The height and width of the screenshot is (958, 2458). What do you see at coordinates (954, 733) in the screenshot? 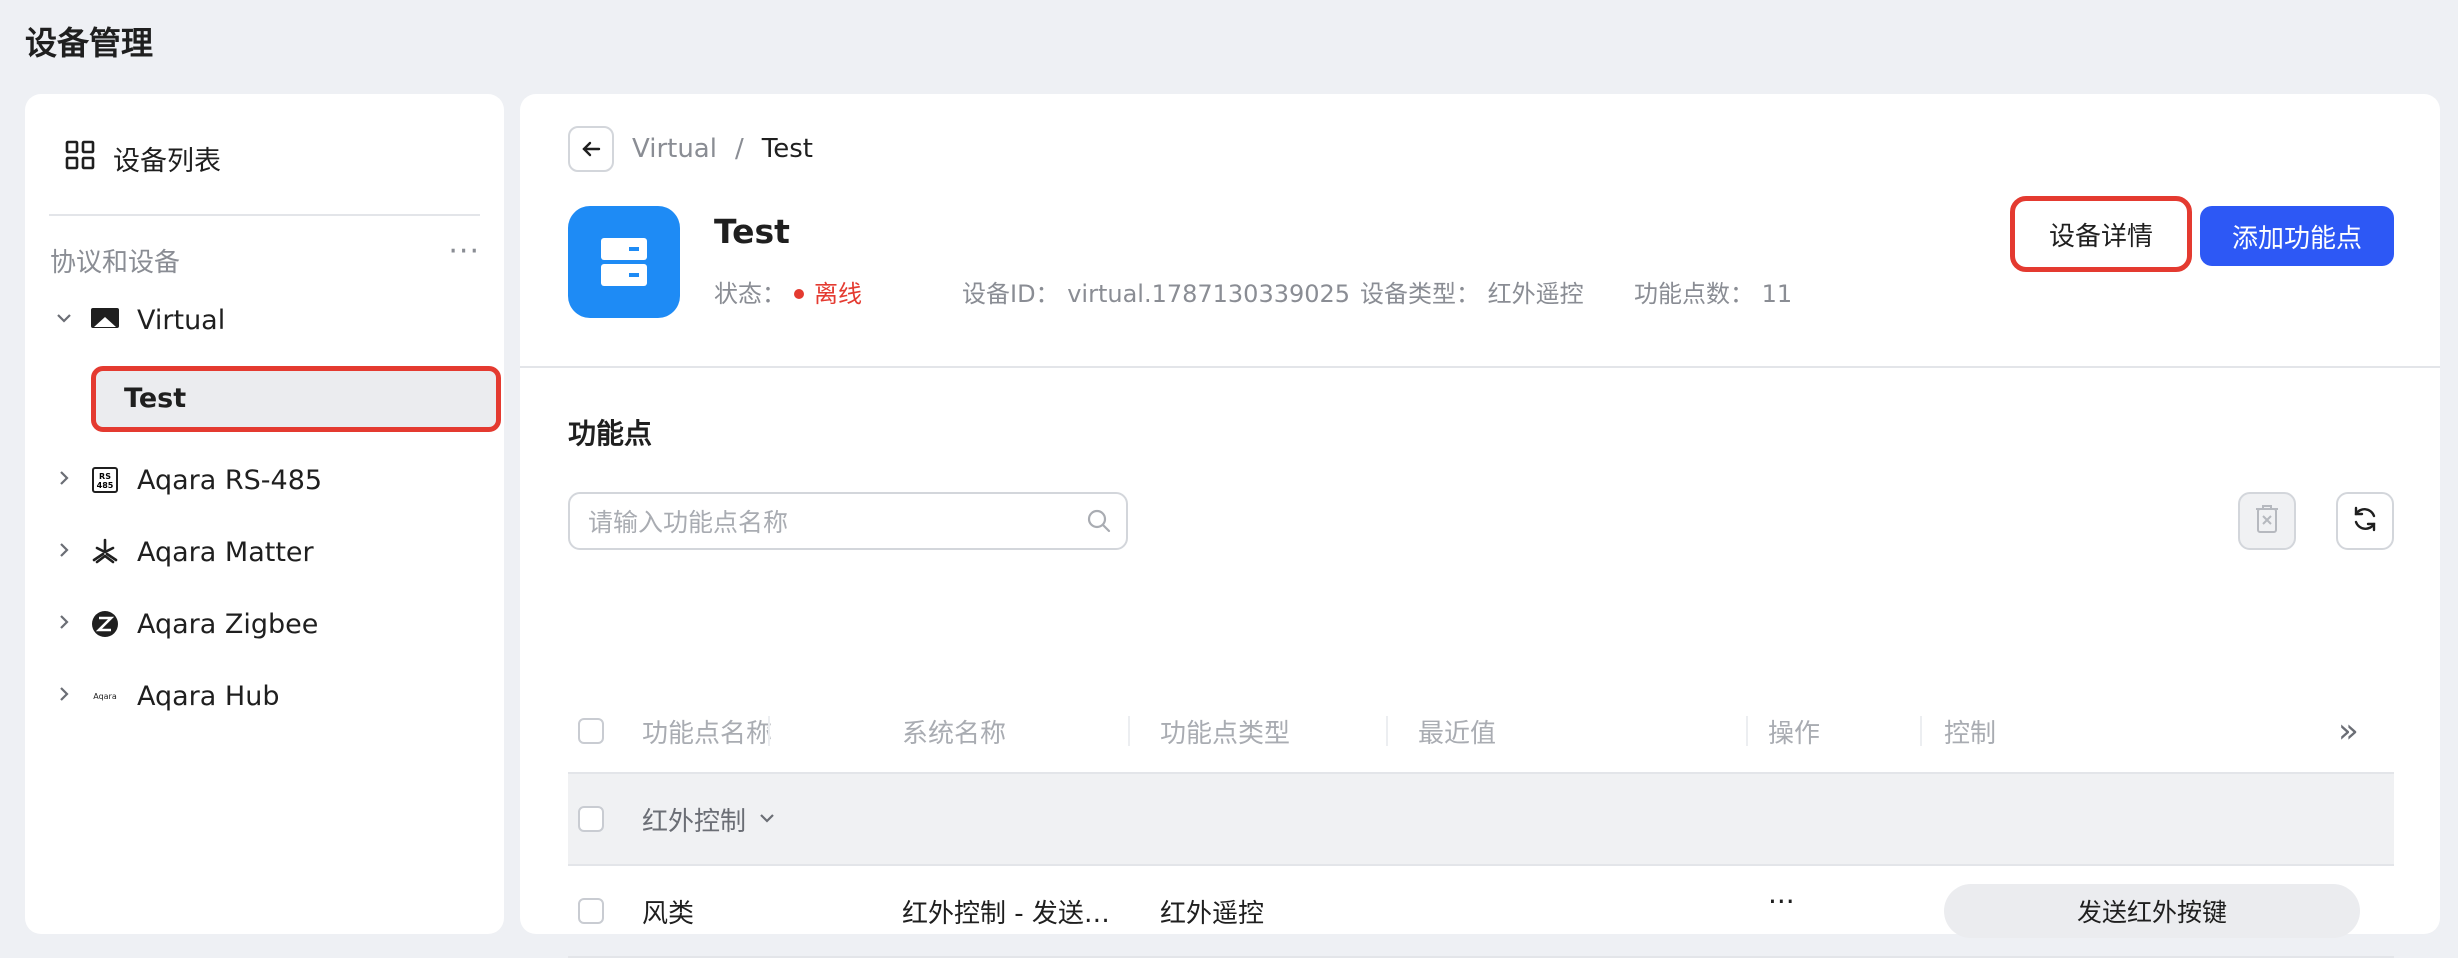
I see `col-header-system: 系统名称` at bounding box center [954, 733].